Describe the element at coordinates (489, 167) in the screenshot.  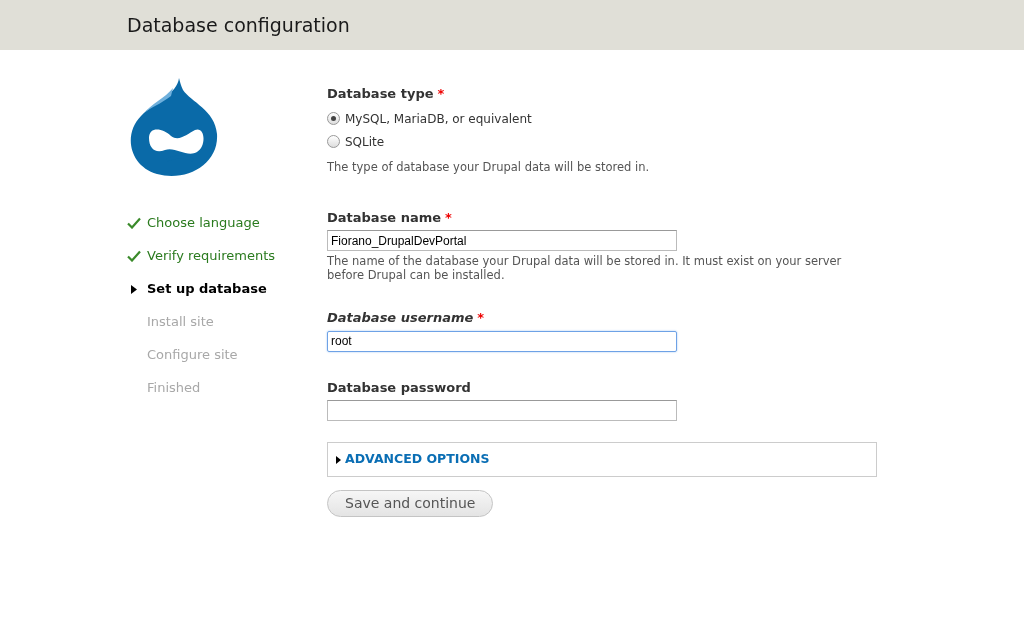
I see `field-description: The type of database your Drupal data will be stored in.` at that location.